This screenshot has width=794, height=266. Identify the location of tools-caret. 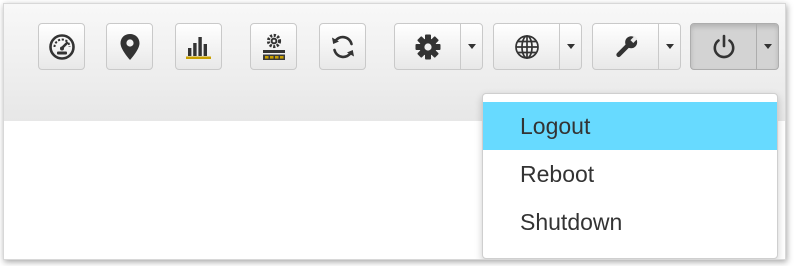
(669, 46).